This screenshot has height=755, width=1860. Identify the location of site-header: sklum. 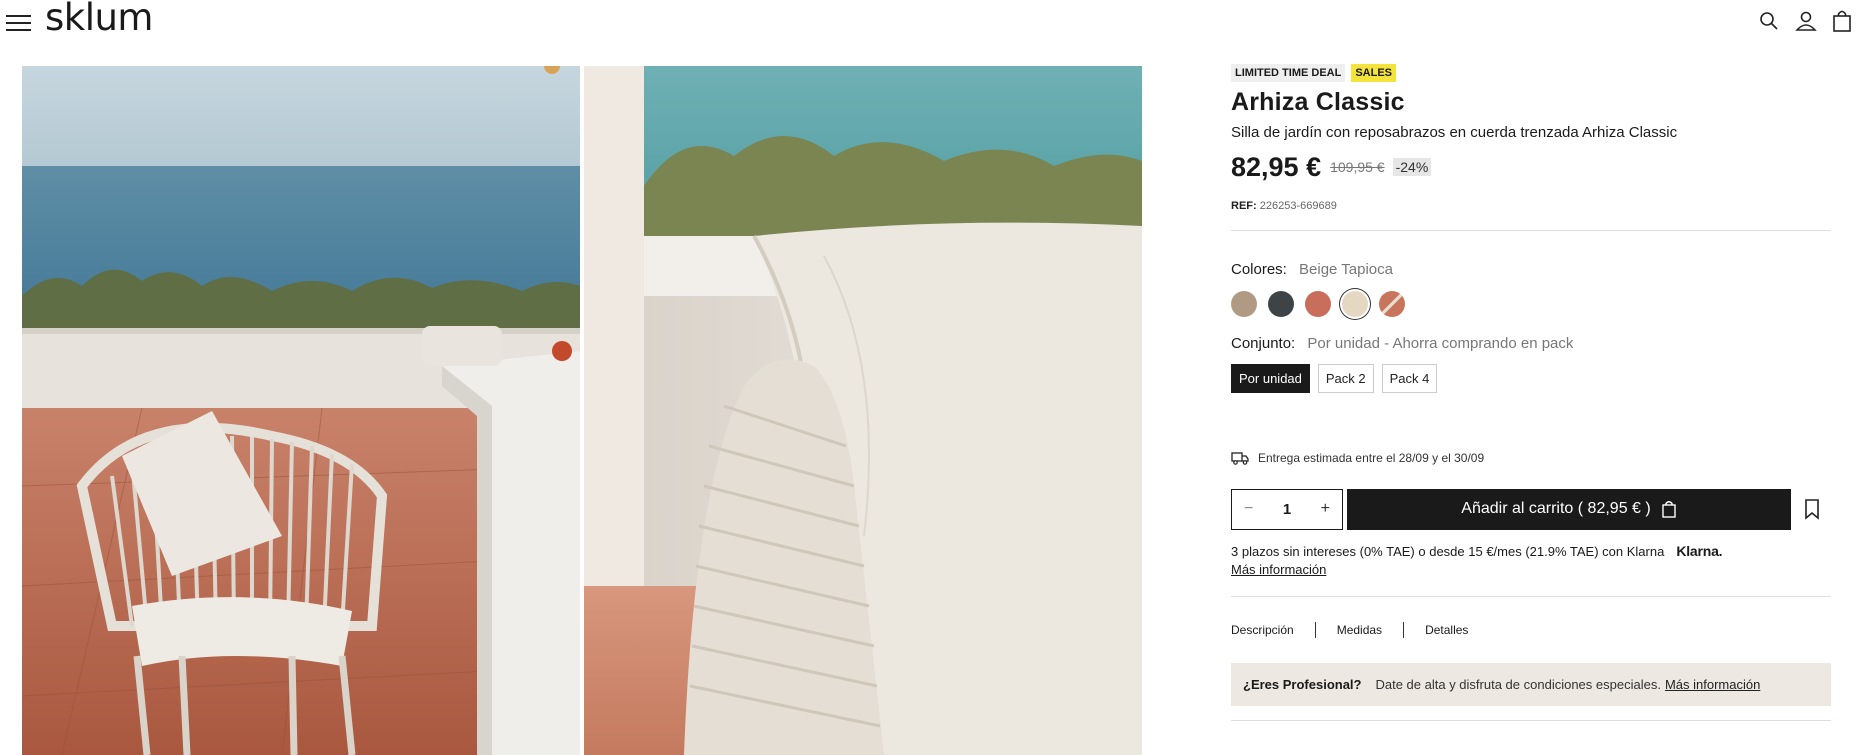
(930, 22).